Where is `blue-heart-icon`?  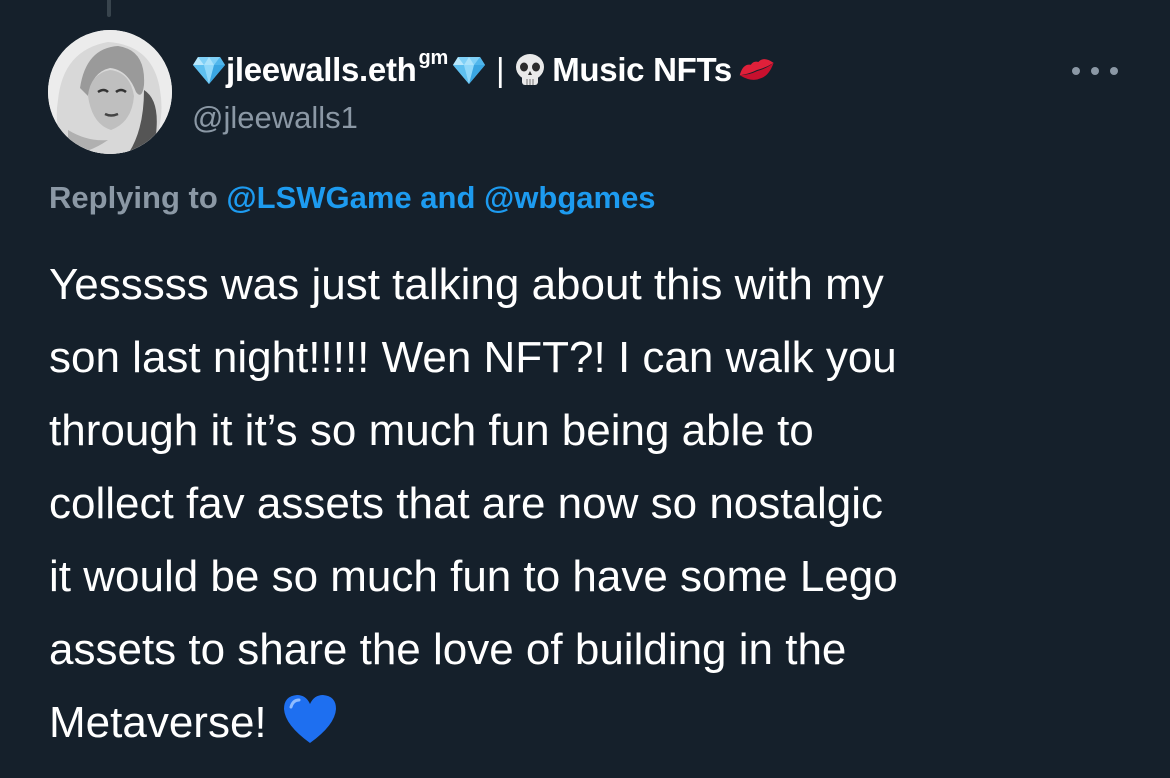
blue-heart-icon is located at coordinates (310, 730).